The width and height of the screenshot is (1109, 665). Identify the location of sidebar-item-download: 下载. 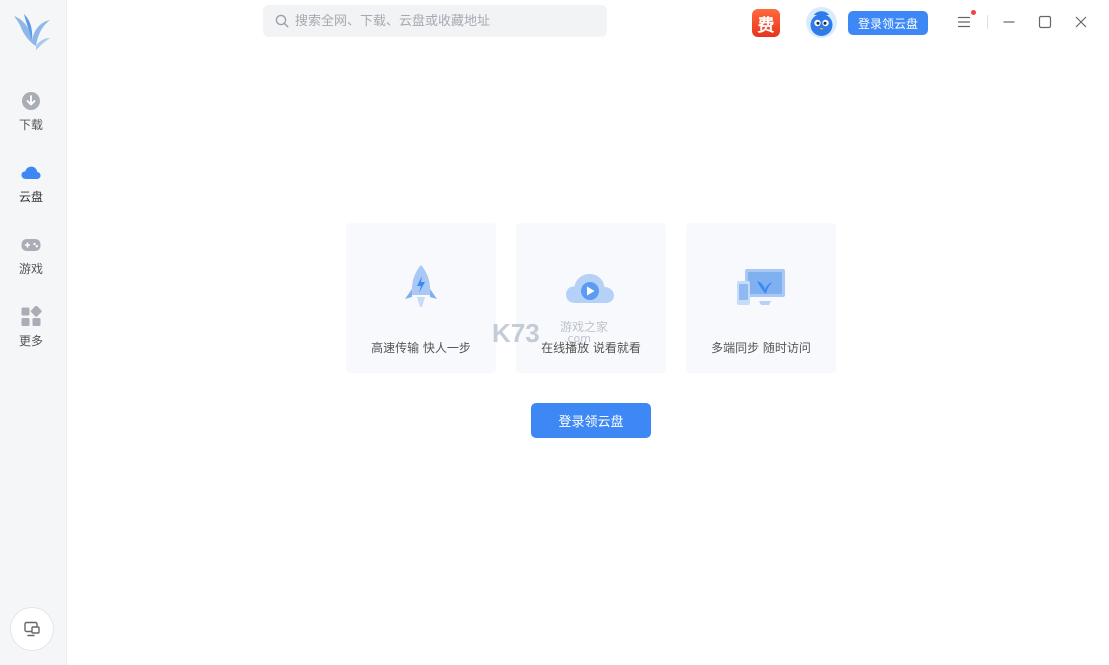
(31, 114).